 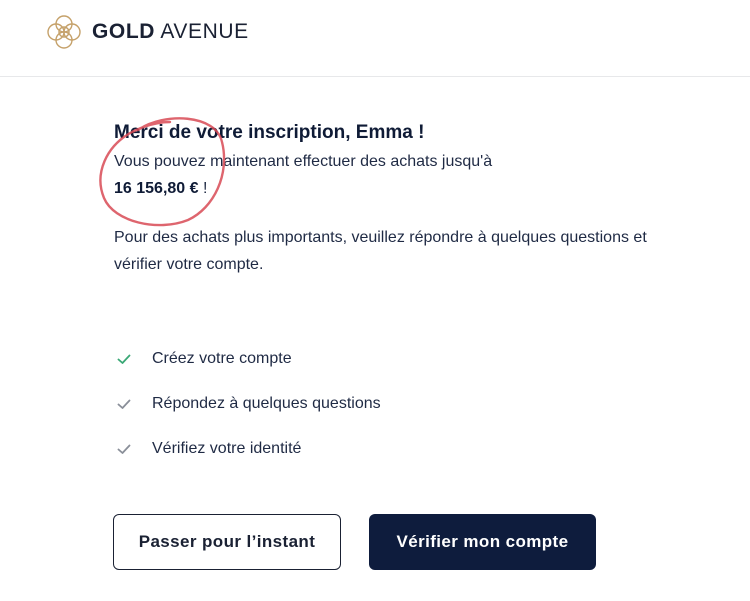 What do you see at coordinates (222, 358) in the screenshot?
I see `step-label: Créez votre compte` at bounding box center [222, 358].